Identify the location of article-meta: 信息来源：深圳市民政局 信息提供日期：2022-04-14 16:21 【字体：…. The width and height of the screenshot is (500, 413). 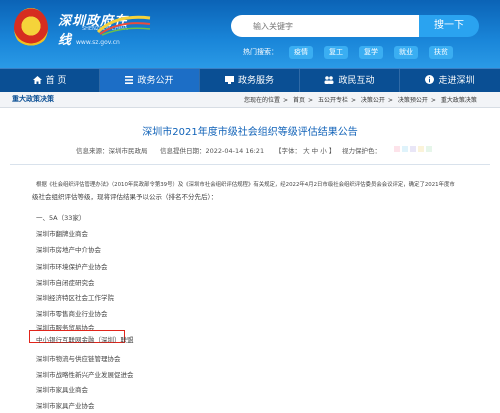
(250, 150).